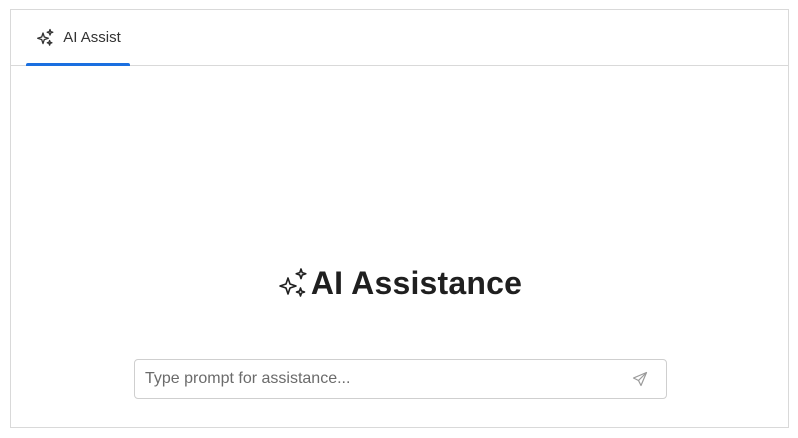 Image resolution: width=798 pixels, height=438 pixels. I want to click on tab-ai-assist: AI Assist, so click(78, 38).